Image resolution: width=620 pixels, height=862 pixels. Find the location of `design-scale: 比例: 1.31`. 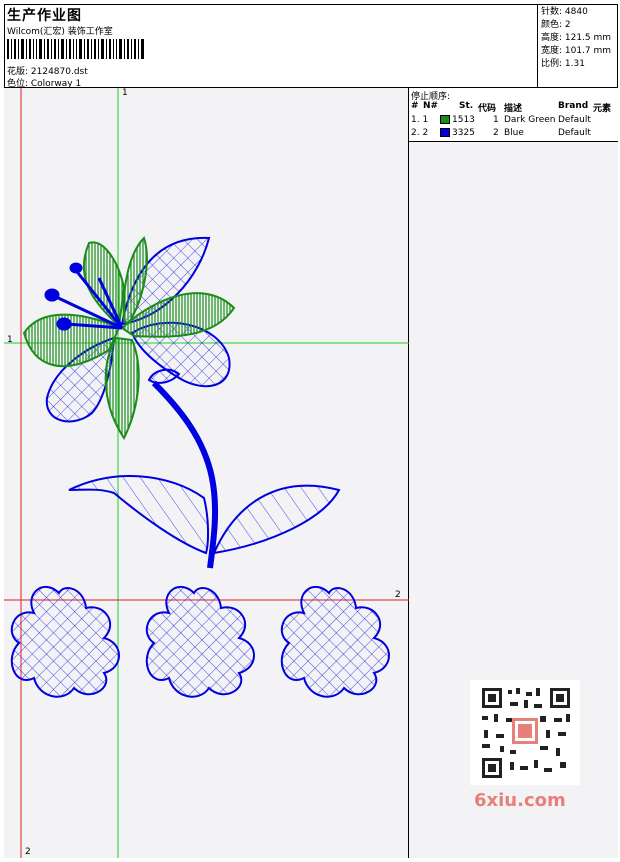

design-scale: 比例: 1.31 is located at coordinates (563, 64).